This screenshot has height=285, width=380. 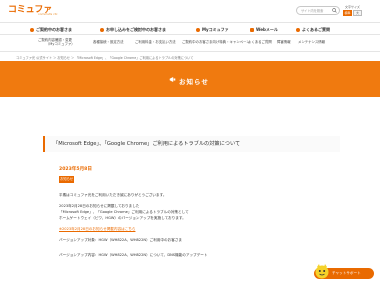 I want to click on page-banner: お知らせ, so click(x=190, y=79).